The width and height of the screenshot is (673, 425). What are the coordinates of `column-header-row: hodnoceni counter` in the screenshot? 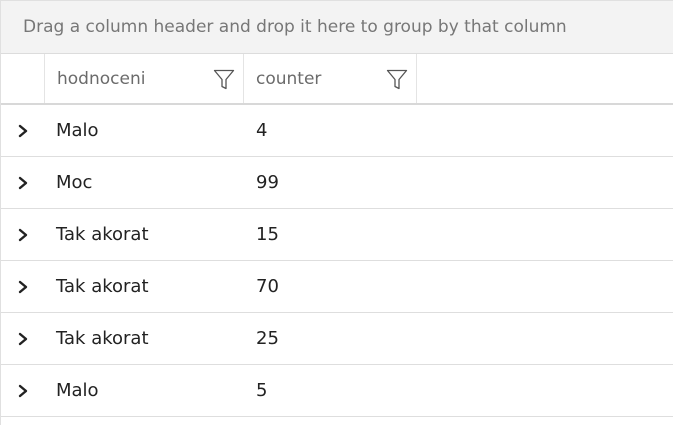 It's located at (337, 79).